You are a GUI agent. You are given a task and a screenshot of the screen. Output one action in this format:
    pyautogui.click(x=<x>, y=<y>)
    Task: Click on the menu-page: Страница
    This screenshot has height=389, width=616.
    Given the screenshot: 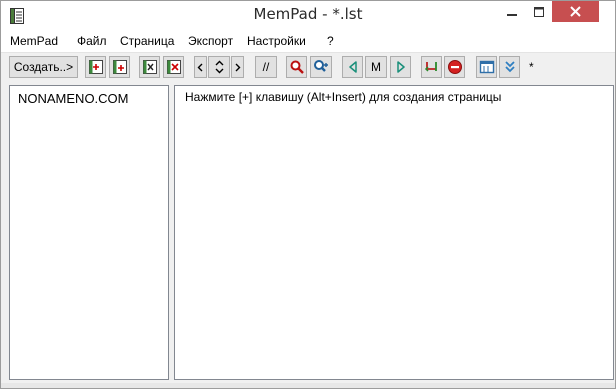 What is the action you would take?
    pyautogui.click(x=147, y=41)
    